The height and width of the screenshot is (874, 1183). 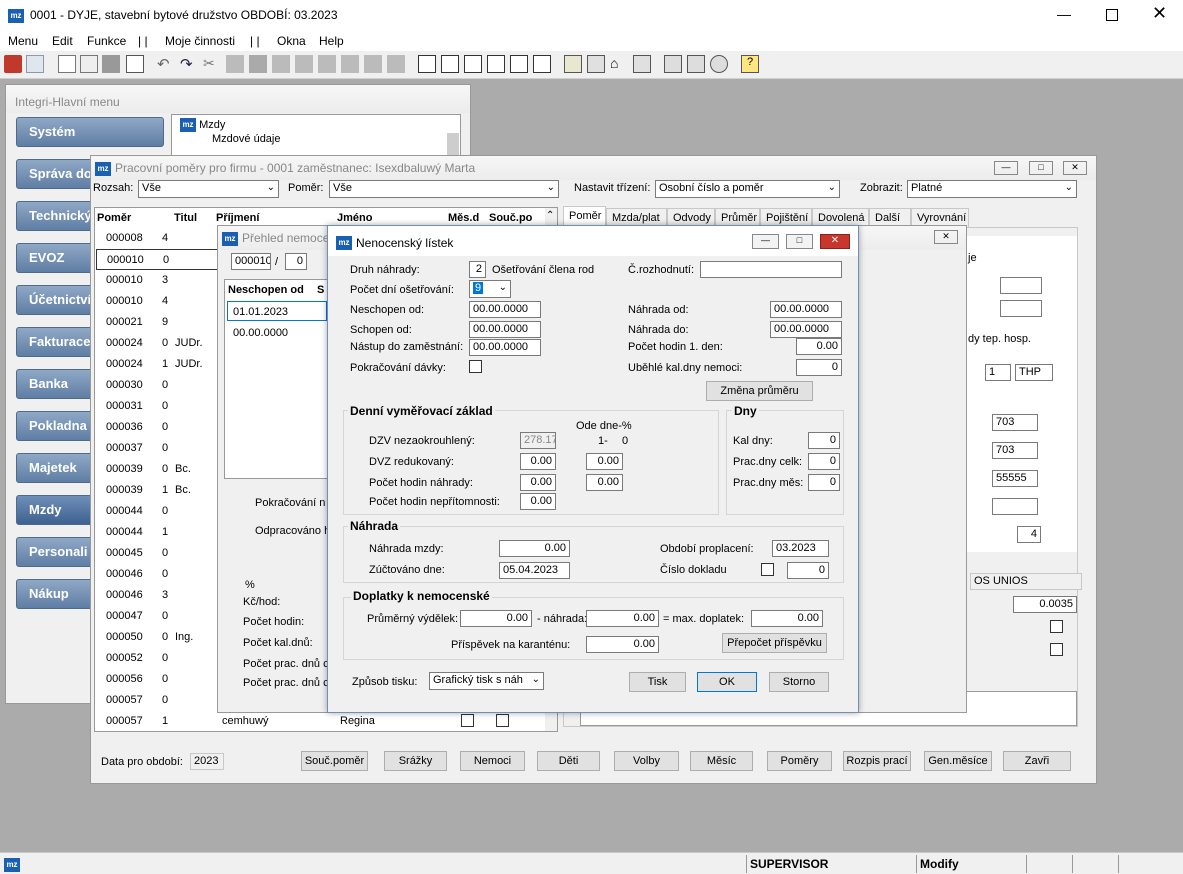 What do you see at coordinates (721, 761) in the screenshot?
I see `footer-button-5: Měsíc` at bounding box center [721, 761].